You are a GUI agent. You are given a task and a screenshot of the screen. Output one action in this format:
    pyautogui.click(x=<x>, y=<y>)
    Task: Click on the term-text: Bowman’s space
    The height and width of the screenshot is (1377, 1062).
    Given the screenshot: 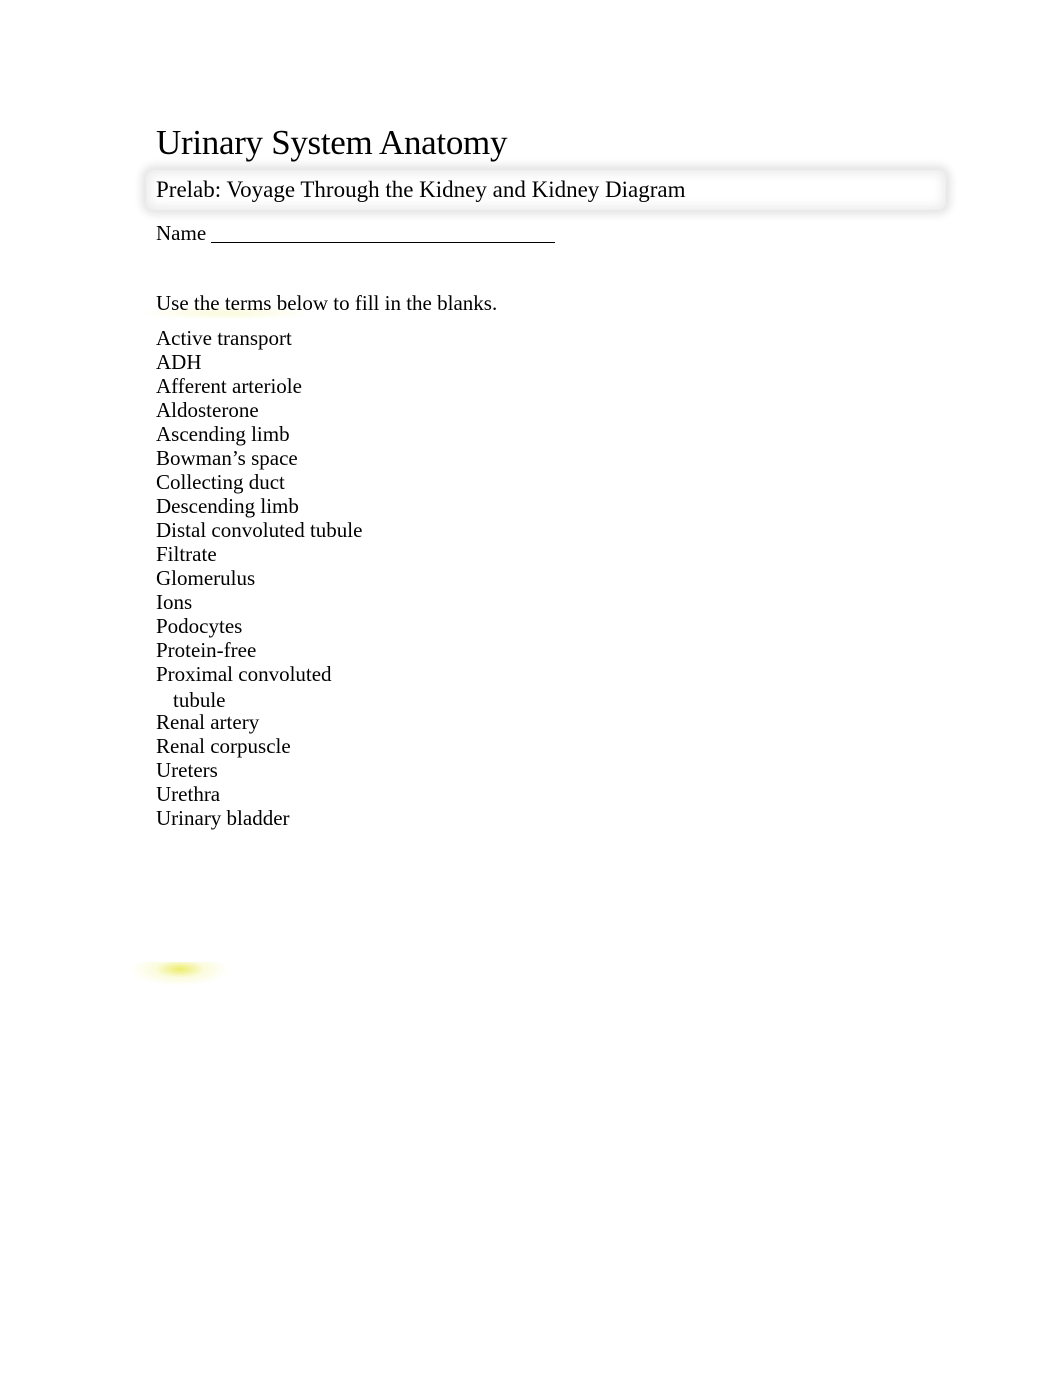 What is the action you would take?
    pyautogui.click(x=227, y=458)
    